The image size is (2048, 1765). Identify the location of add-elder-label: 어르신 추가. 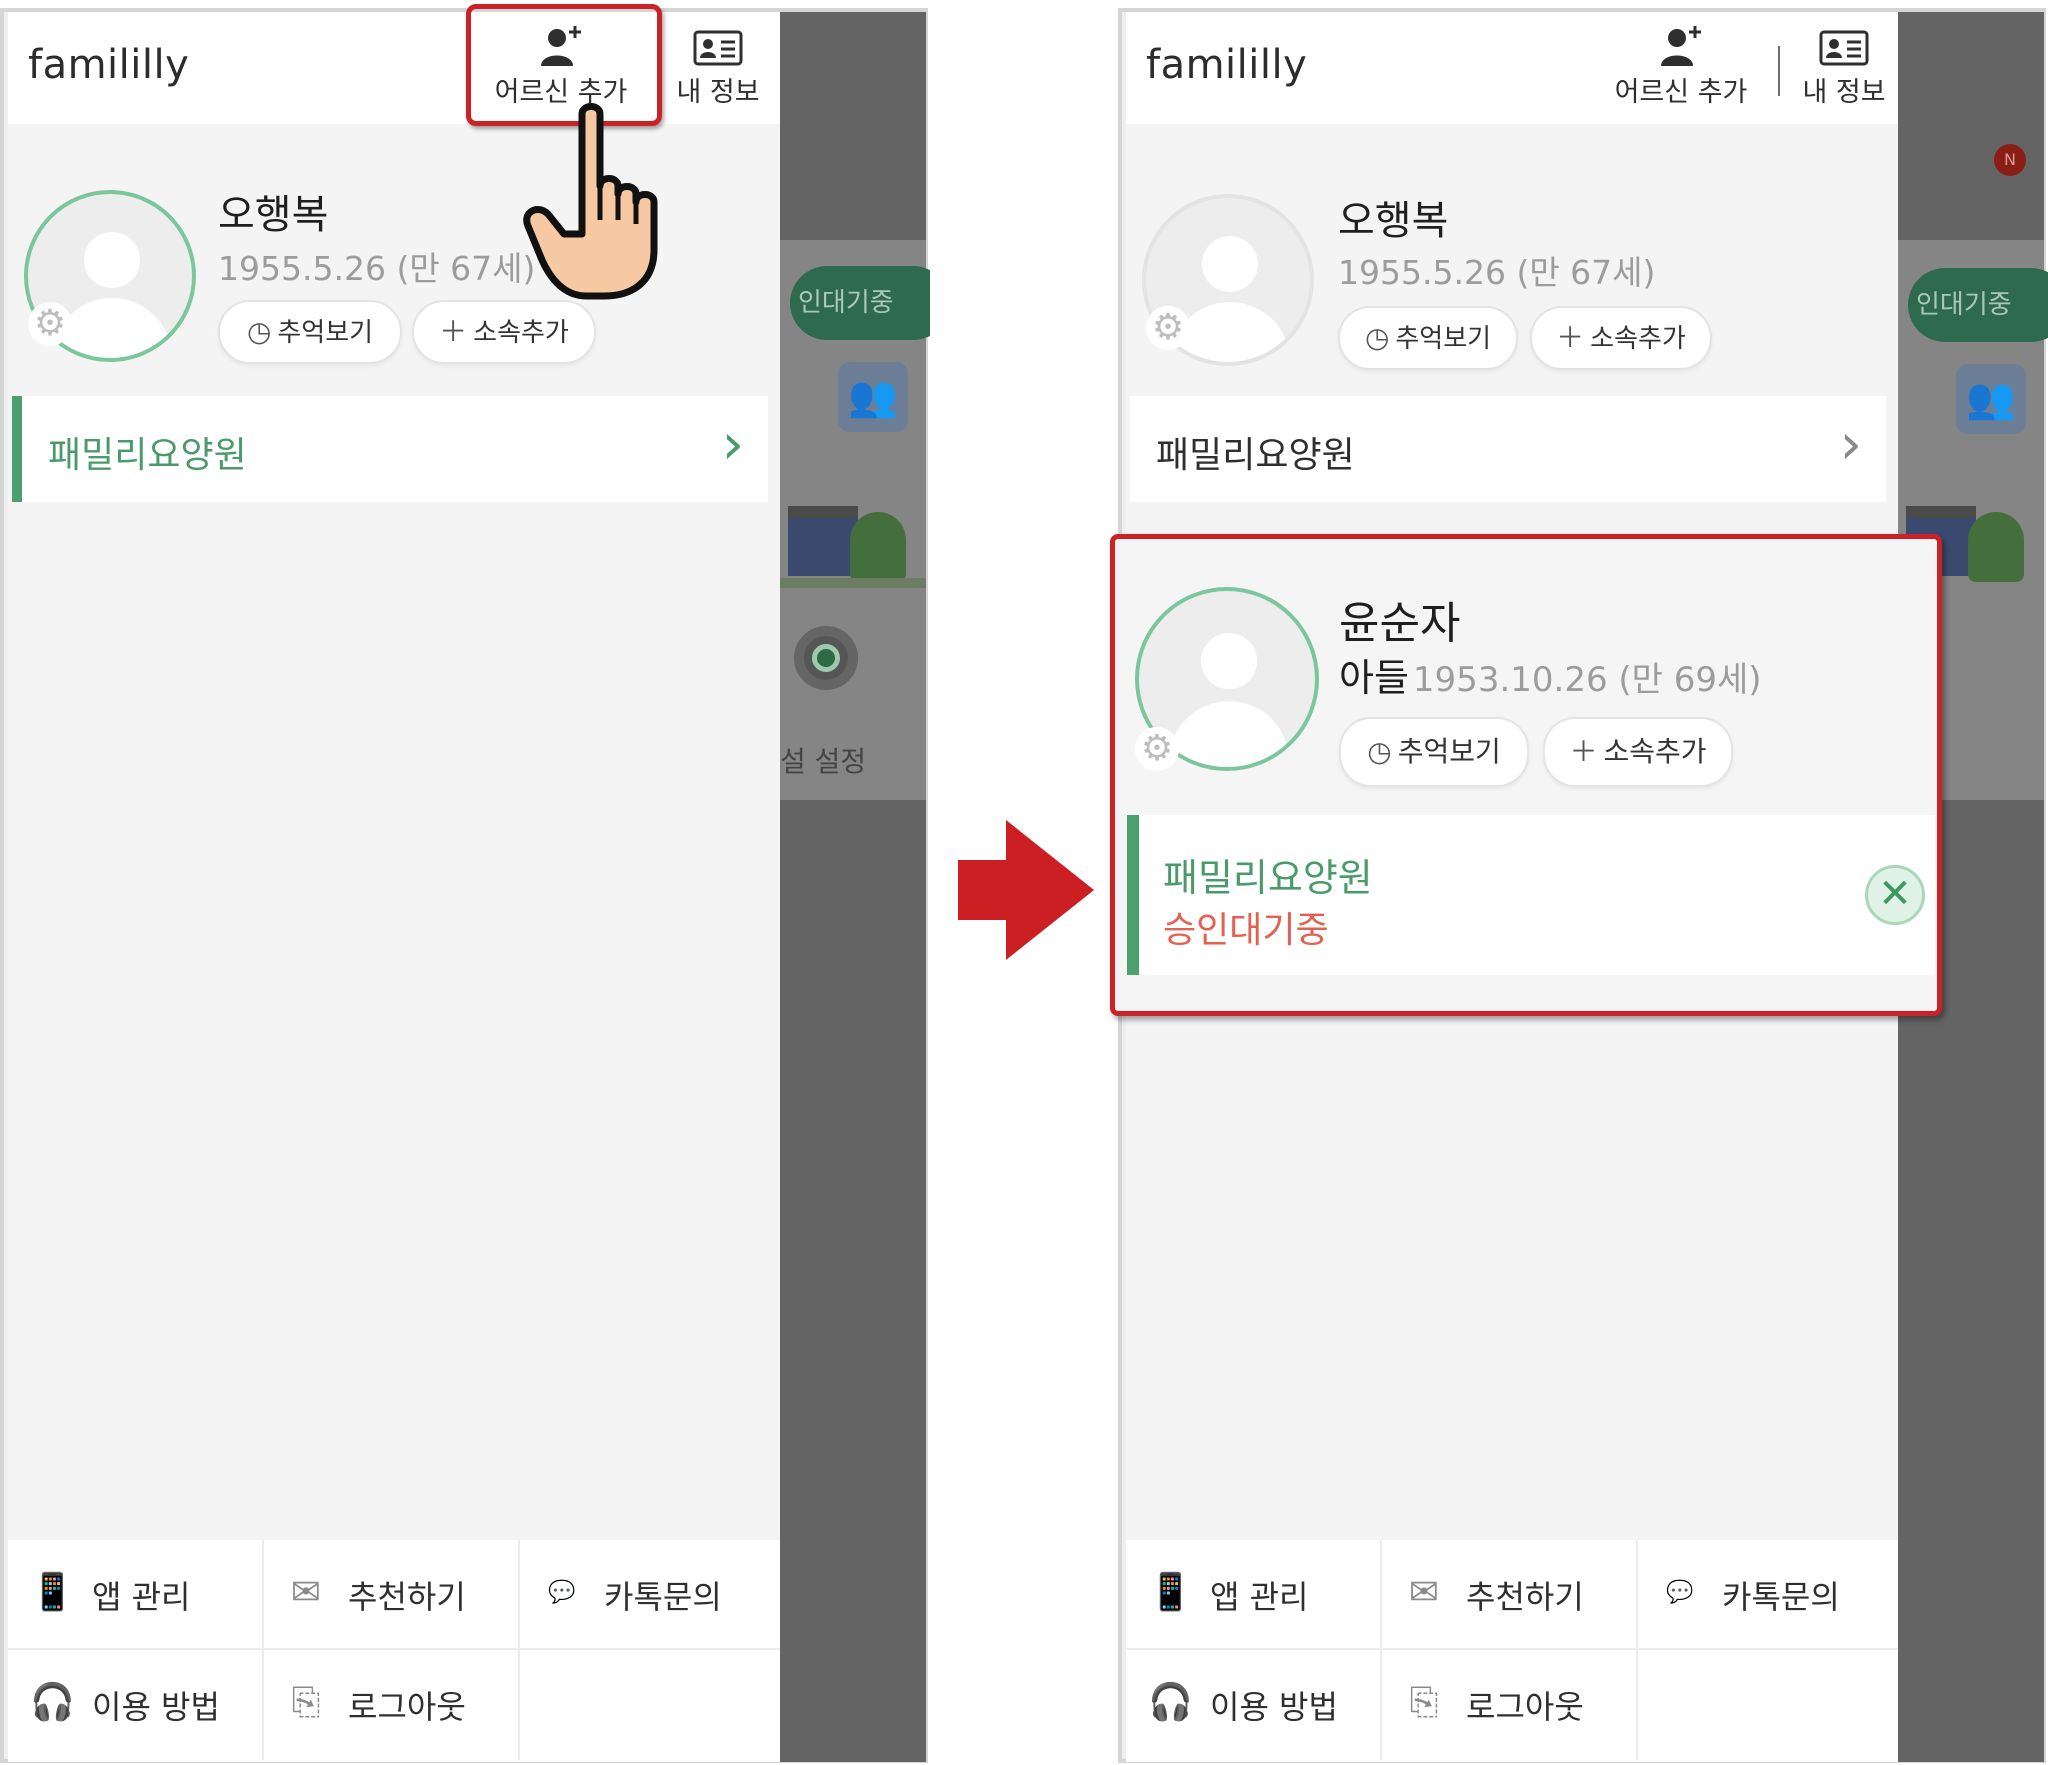
(1681, 92).